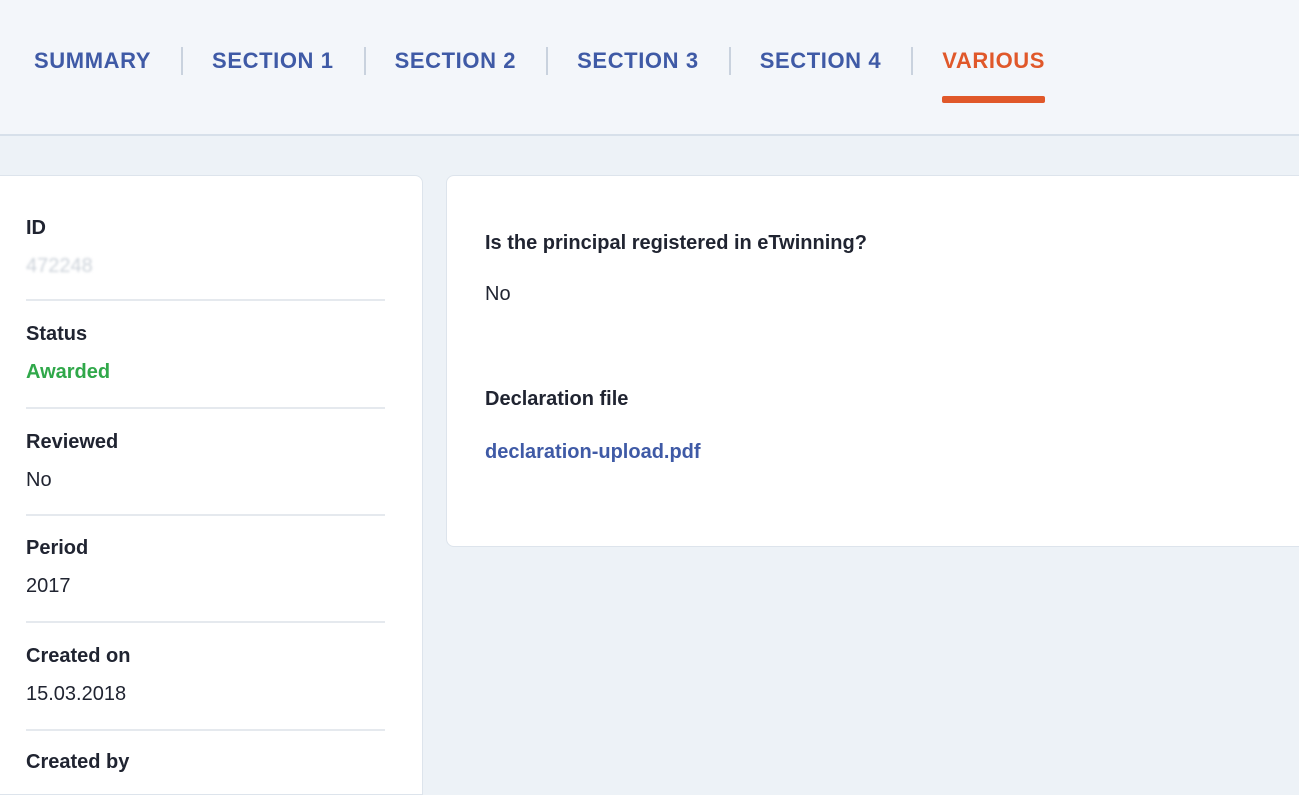 Image resolution: width=1299 pixels, height=795 pixels. Describe the element at coordinates (205, 567) in the screenshot. I see `period-field: Period 2017` at that location.